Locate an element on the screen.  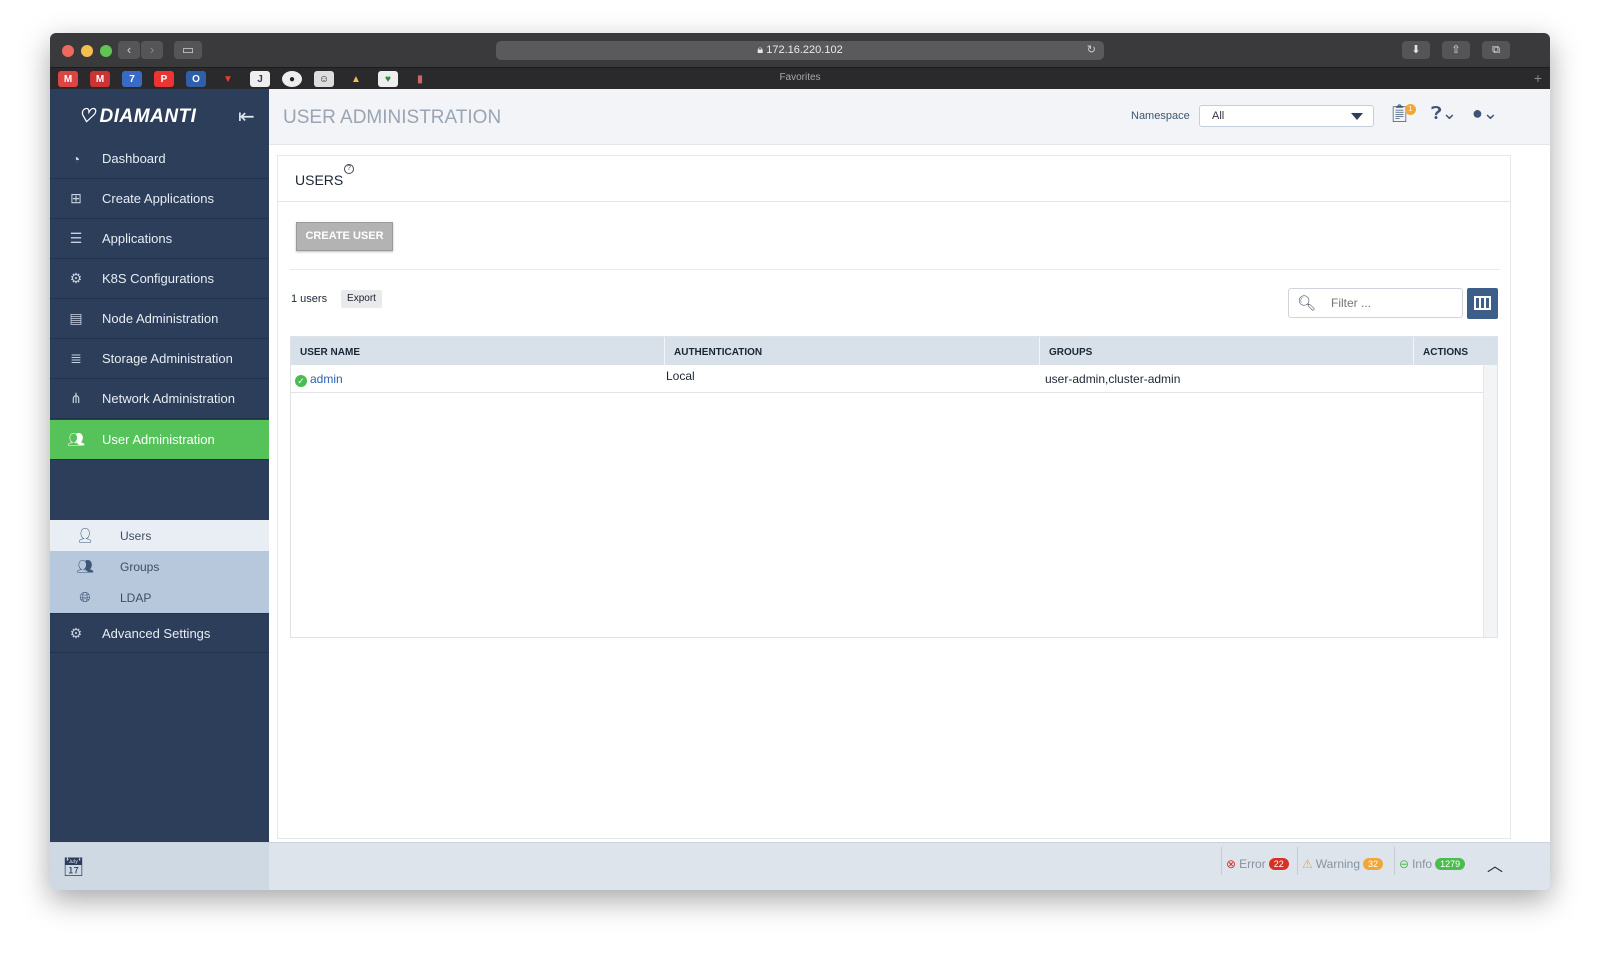
browser-toolbar: ‹ › ▭ 🔒︎ 172.16.220.102 ↻ ⬇ ⇧ ⧉ is located at coordinates (800, 50).